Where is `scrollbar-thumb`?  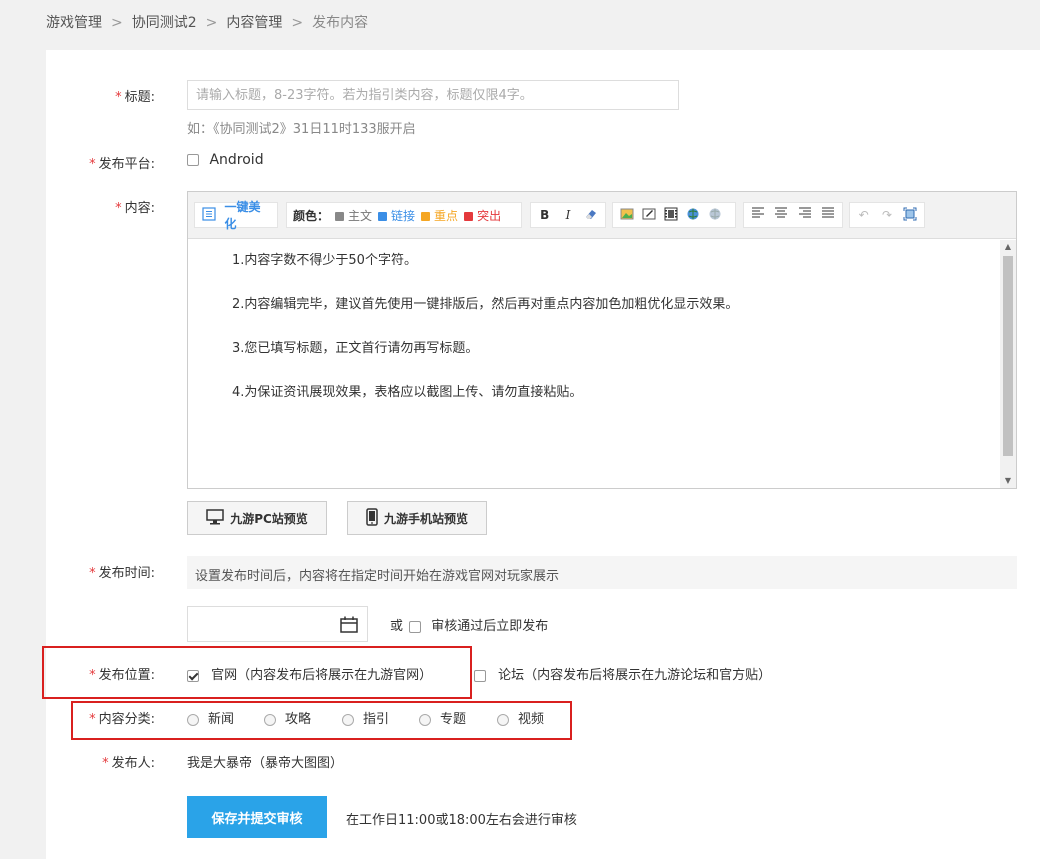 scrollbar-thumb is located at coordinates (1008, 356).